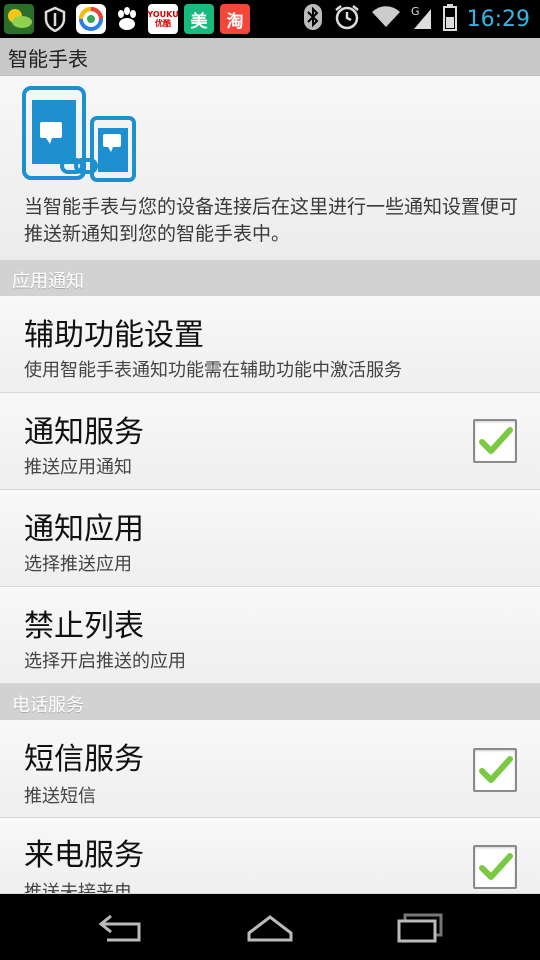 This screenshot has width=540, height=960. What do you see at coordinates (270, 441) in the screenshot?
I see `list-item-notification-service: 通知服务 推送应用通知` at bounding box center [270, 441].